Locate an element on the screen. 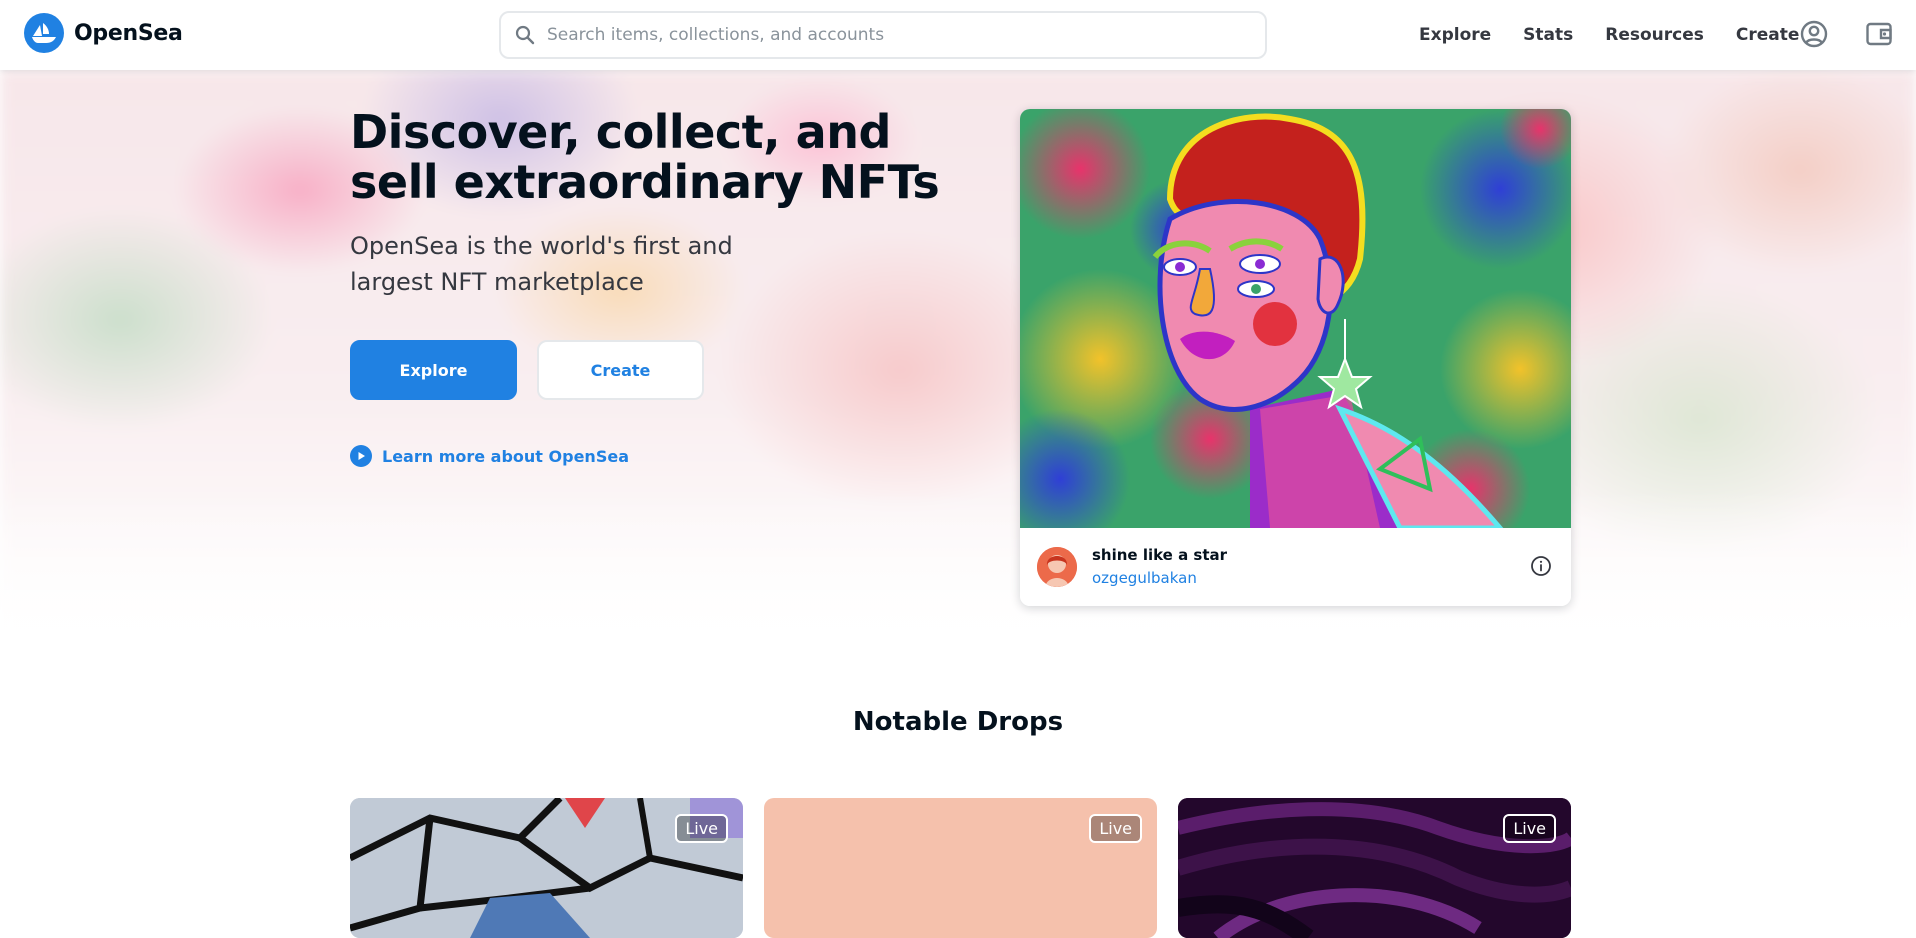 This screenshot has height=938, width=1916. featured-nft-creator-link: ozgegulbakan is located at coordinates (1144, 578).